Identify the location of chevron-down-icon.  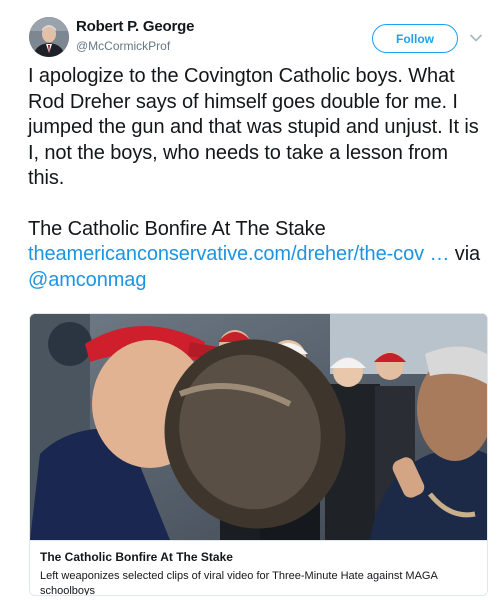
(476, 38).